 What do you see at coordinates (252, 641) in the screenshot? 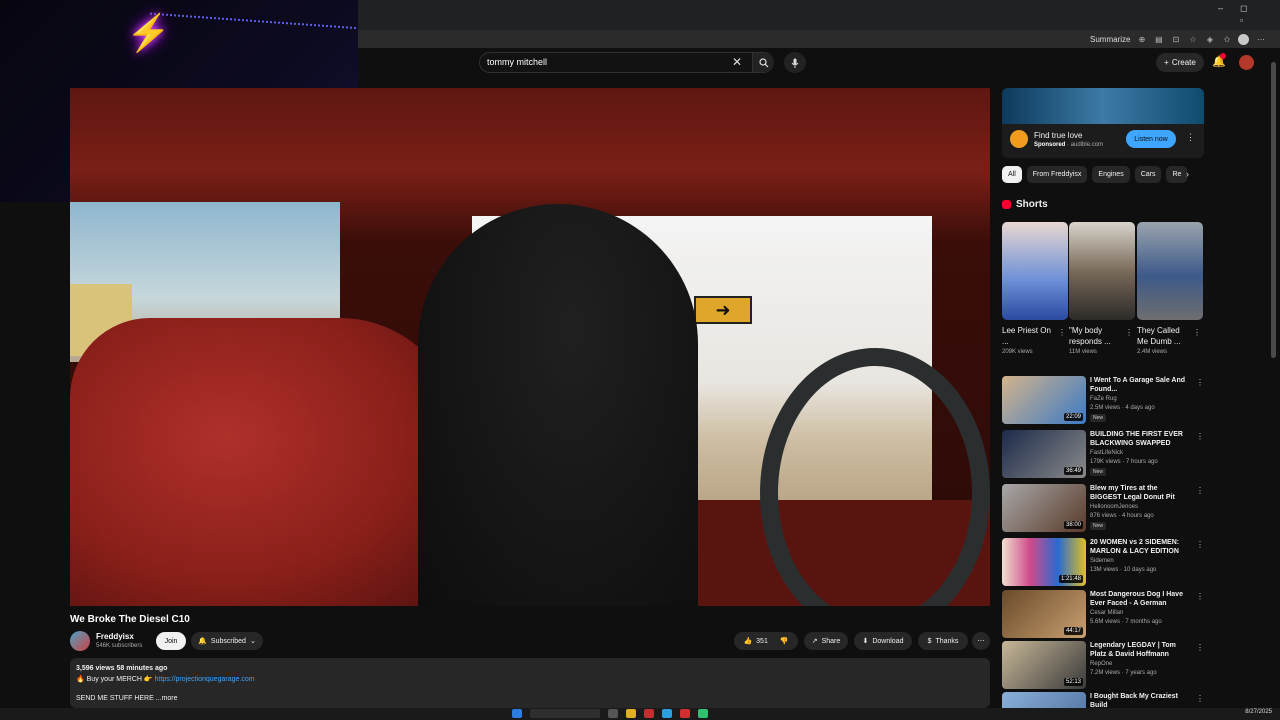
I see `chevron-down-icon: ⌄` at bounding box center [252, 641].